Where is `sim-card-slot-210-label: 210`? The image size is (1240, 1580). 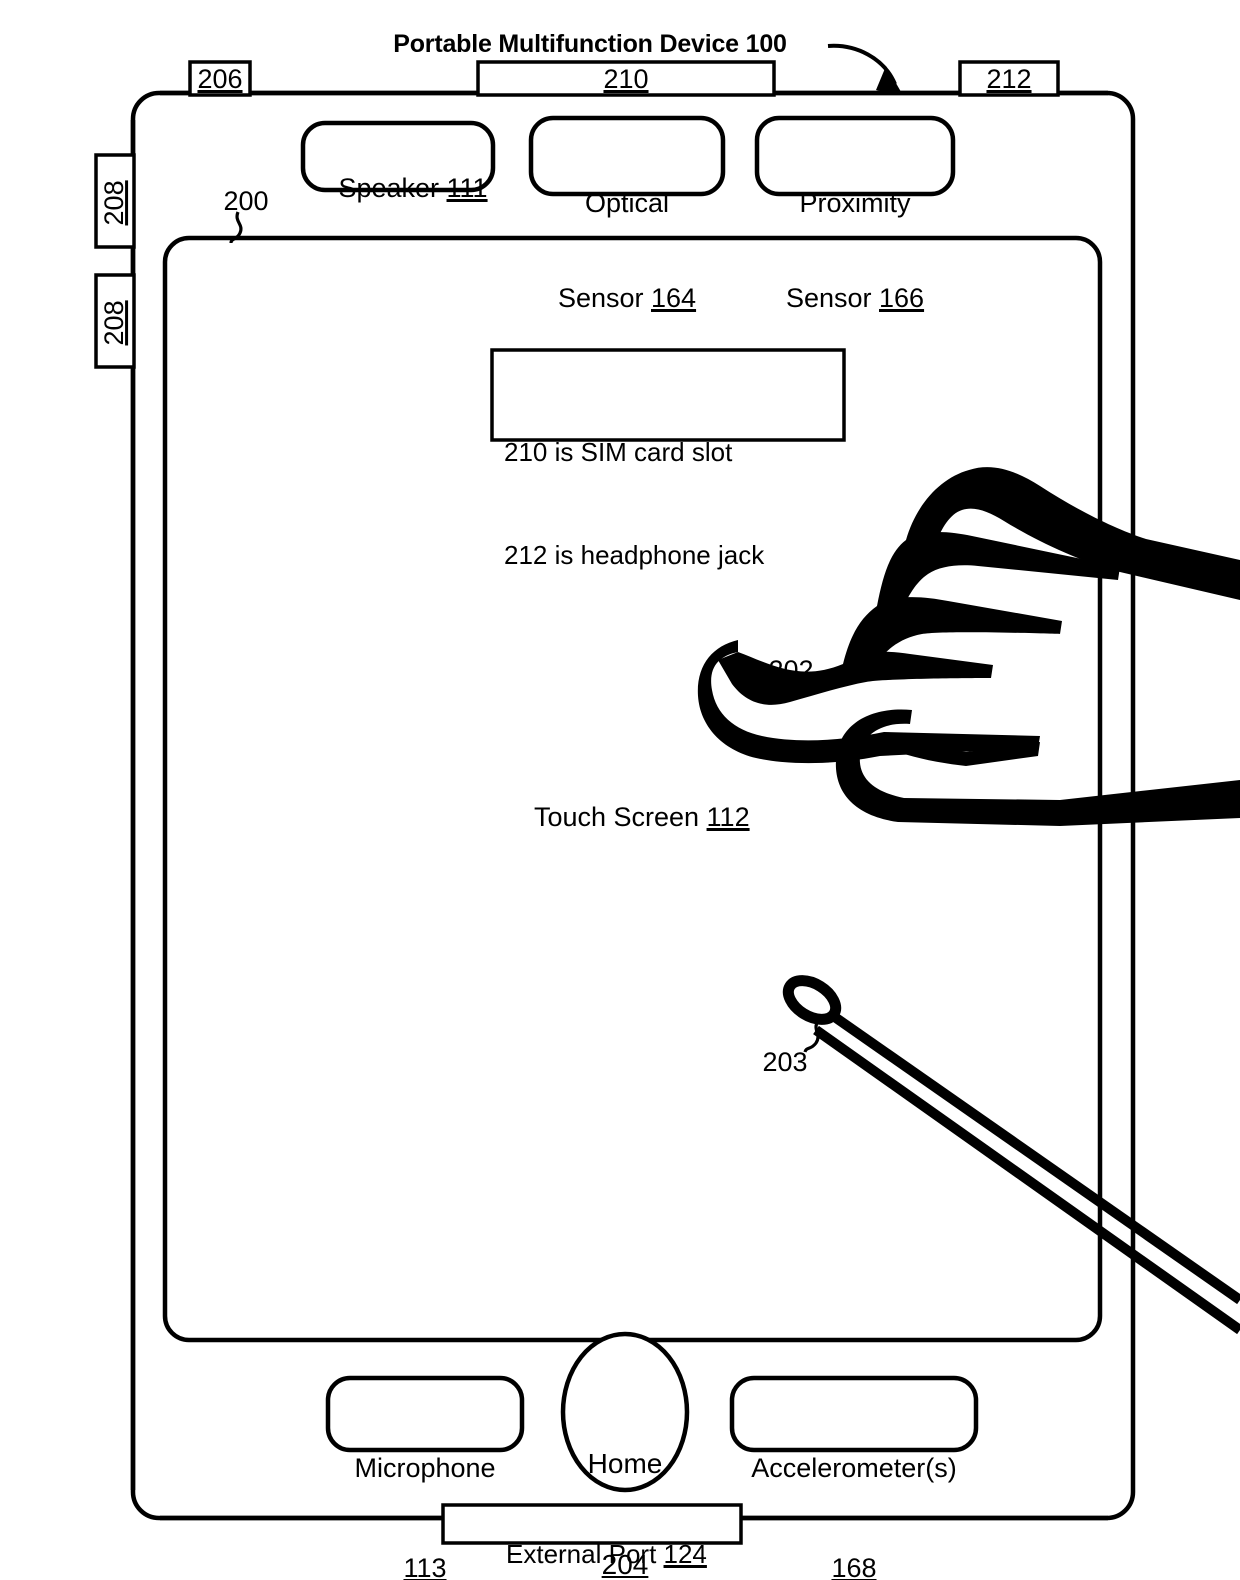
sim-card-slot-210-label: 210 is located at coordinates (626, 79).